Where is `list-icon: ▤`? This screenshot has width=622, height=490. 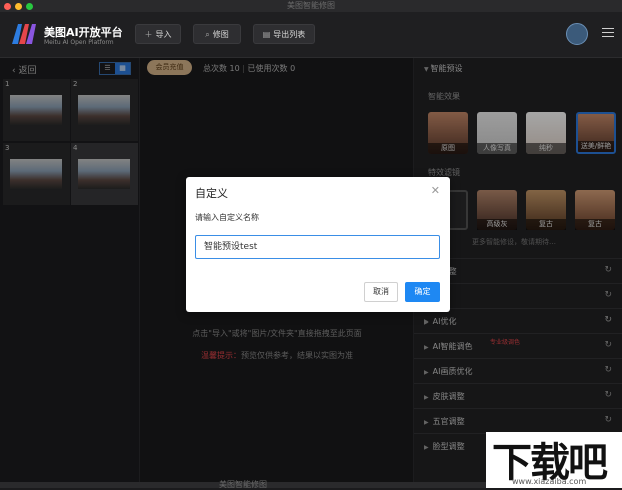
list-icon: ▤ is located at coordinates (266, 34).